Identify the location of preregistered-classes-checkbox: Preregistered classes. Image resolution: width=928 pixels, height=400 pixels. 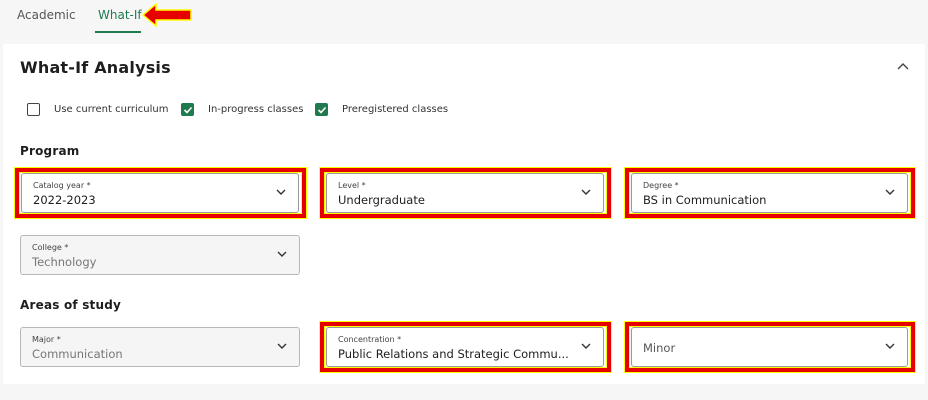
(381, 109).